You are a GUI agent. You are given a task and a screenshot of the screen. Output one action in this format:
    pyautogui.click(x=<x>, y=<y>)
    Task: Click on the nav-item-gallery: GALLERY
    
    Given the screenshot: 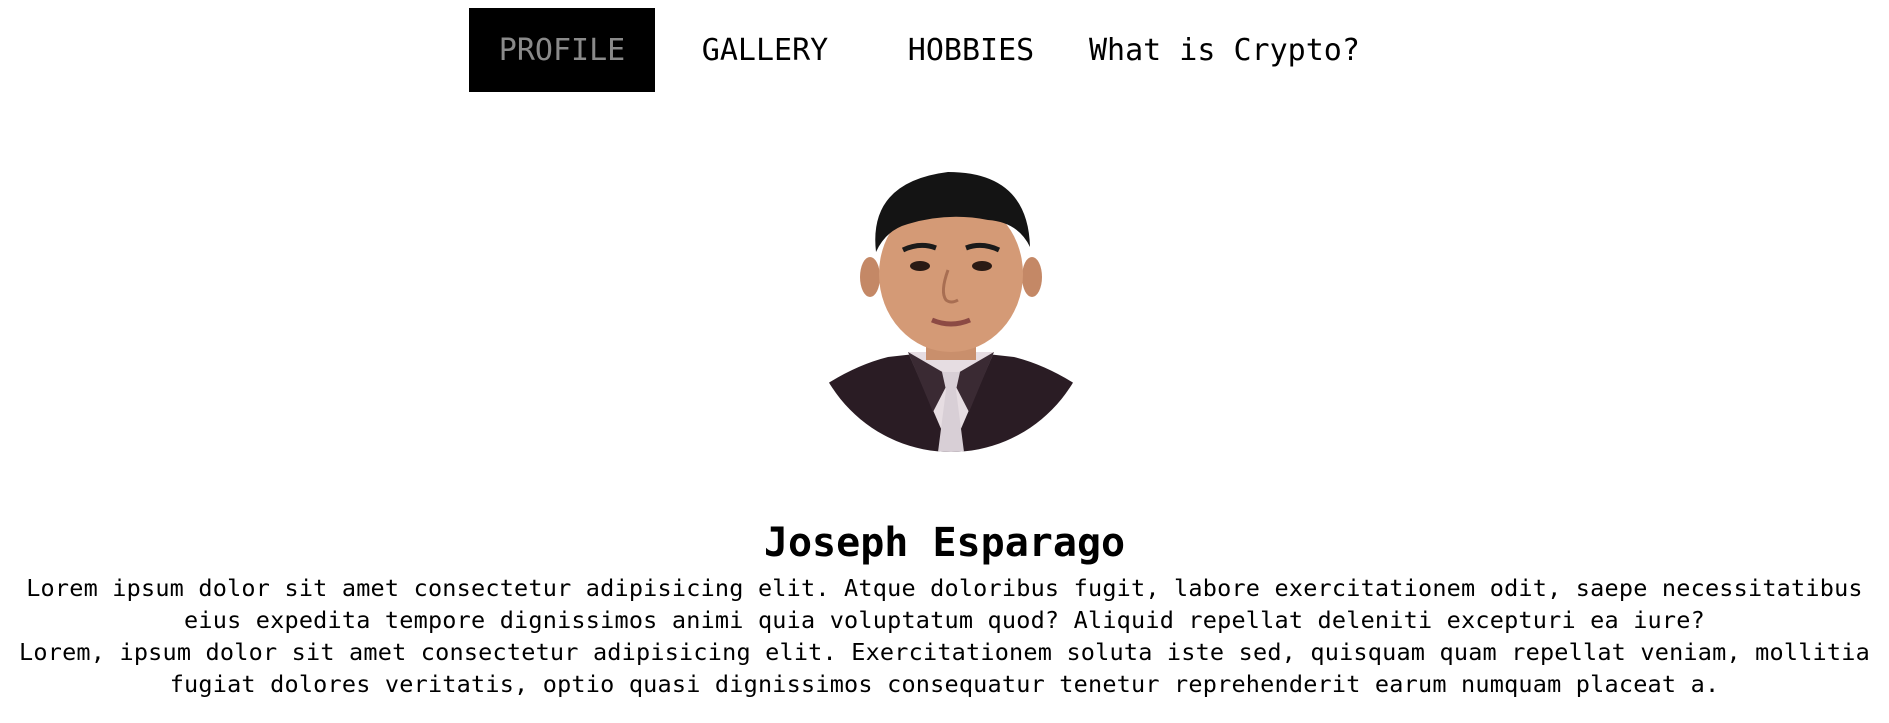 What is the action you would take?
    pyautogui.click(x=765, y=50)
    